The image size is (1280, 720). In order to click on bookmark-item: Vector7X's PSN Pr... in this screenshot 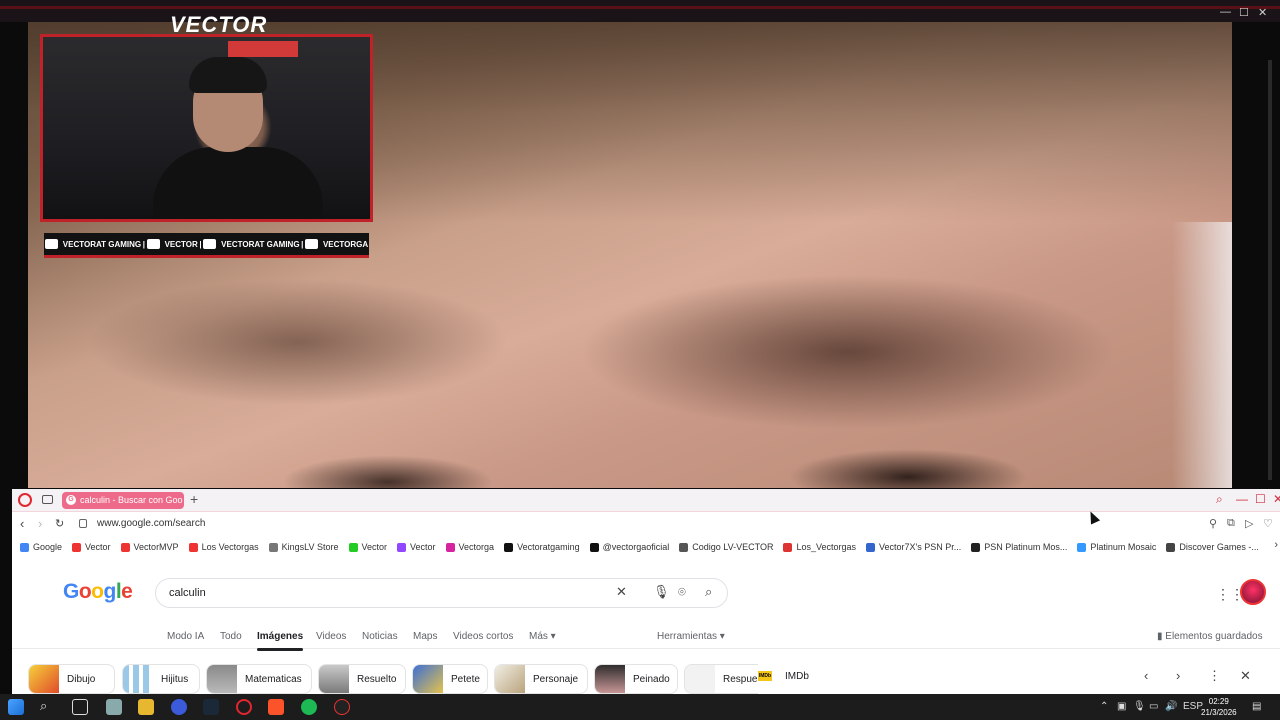, I will do `click(913, 547)`.